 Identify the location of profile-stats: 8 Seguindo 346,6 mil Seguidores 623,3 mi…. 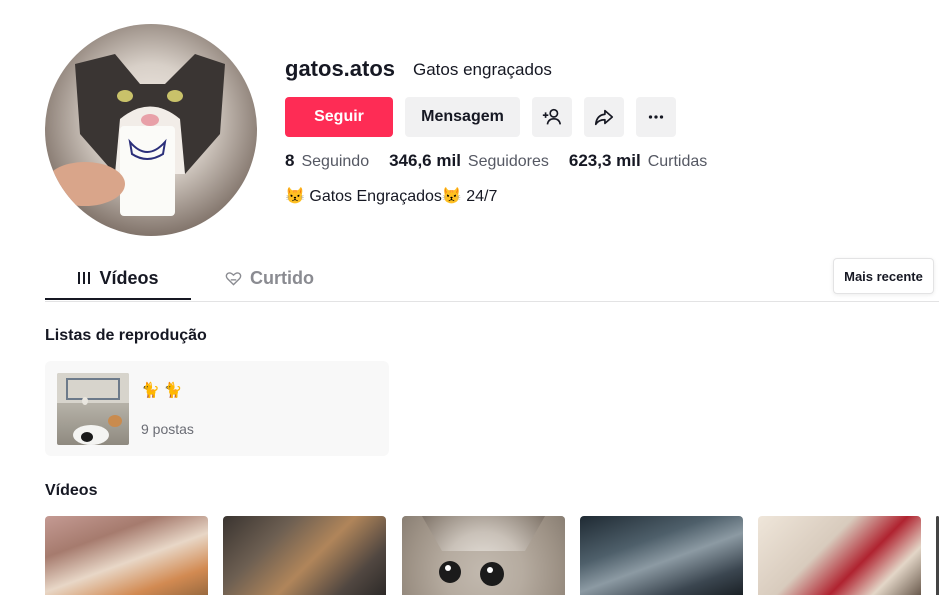
(506, 161).